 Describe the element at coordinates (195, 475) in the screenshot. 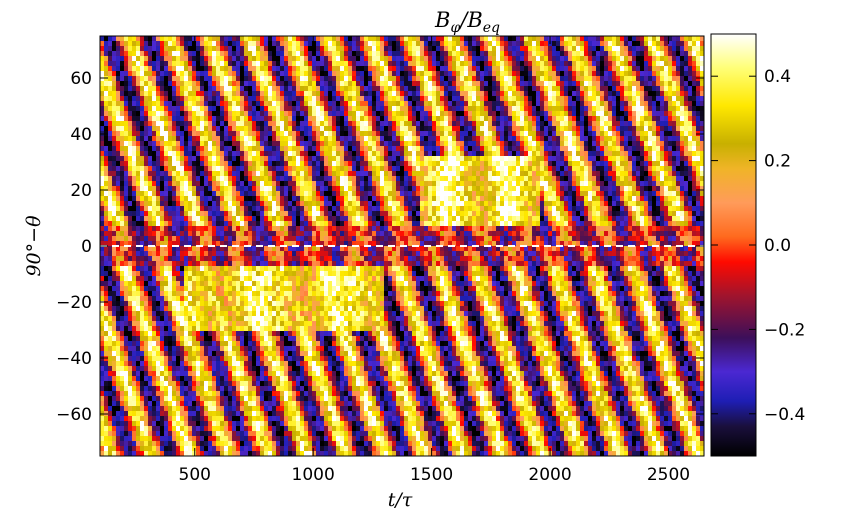

I see `x-tick-label: 500` at that location.